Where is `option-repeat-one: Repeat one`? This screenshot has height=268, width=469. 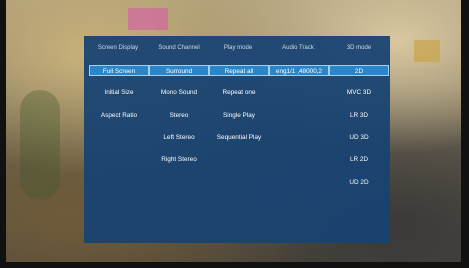 option-repeat-one: Repeat one is located at coordinates (239, 92).